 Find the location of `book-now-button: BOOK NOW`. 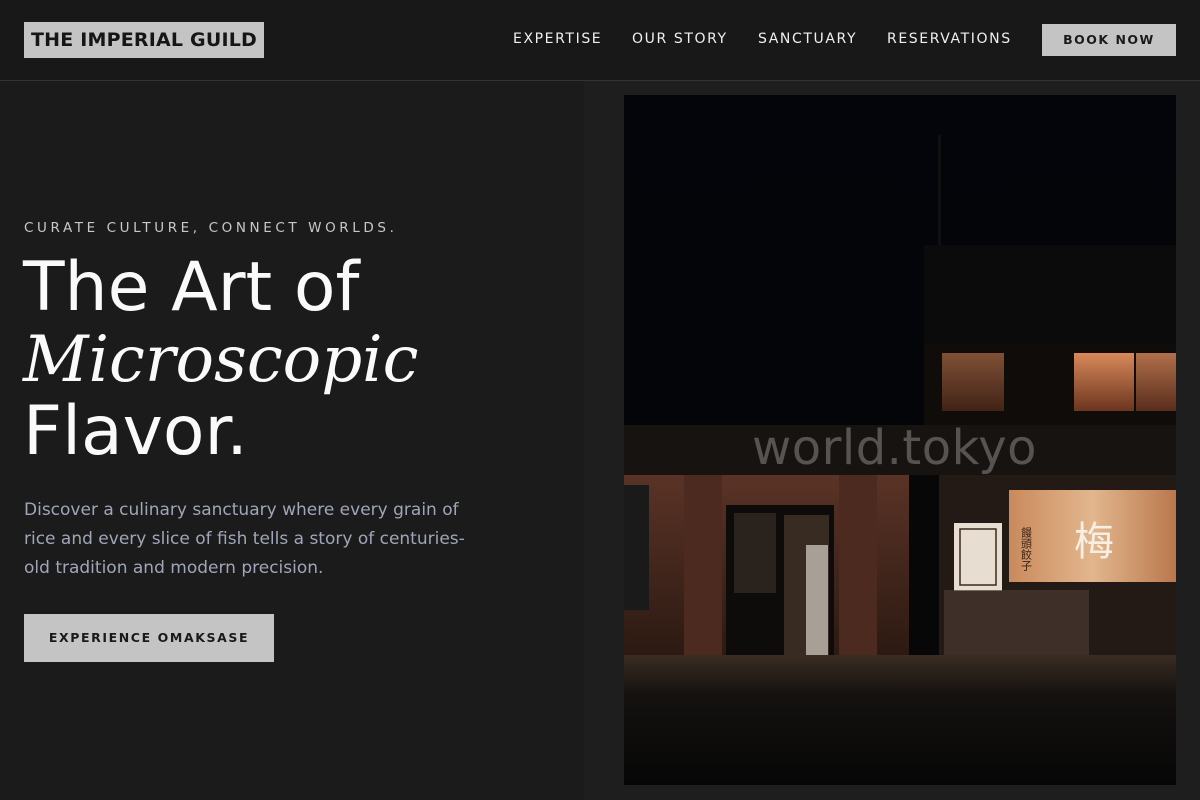

book-now-button: BOOK NOW is located at coordinates (1109, 40).